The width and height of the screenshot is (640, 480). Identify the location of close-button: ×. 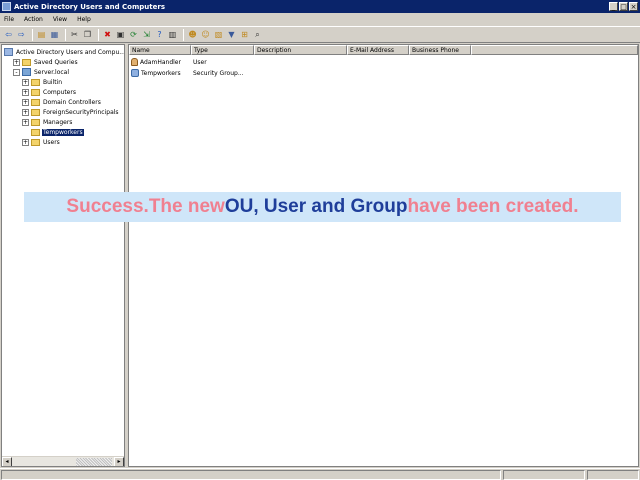
(633, 6).